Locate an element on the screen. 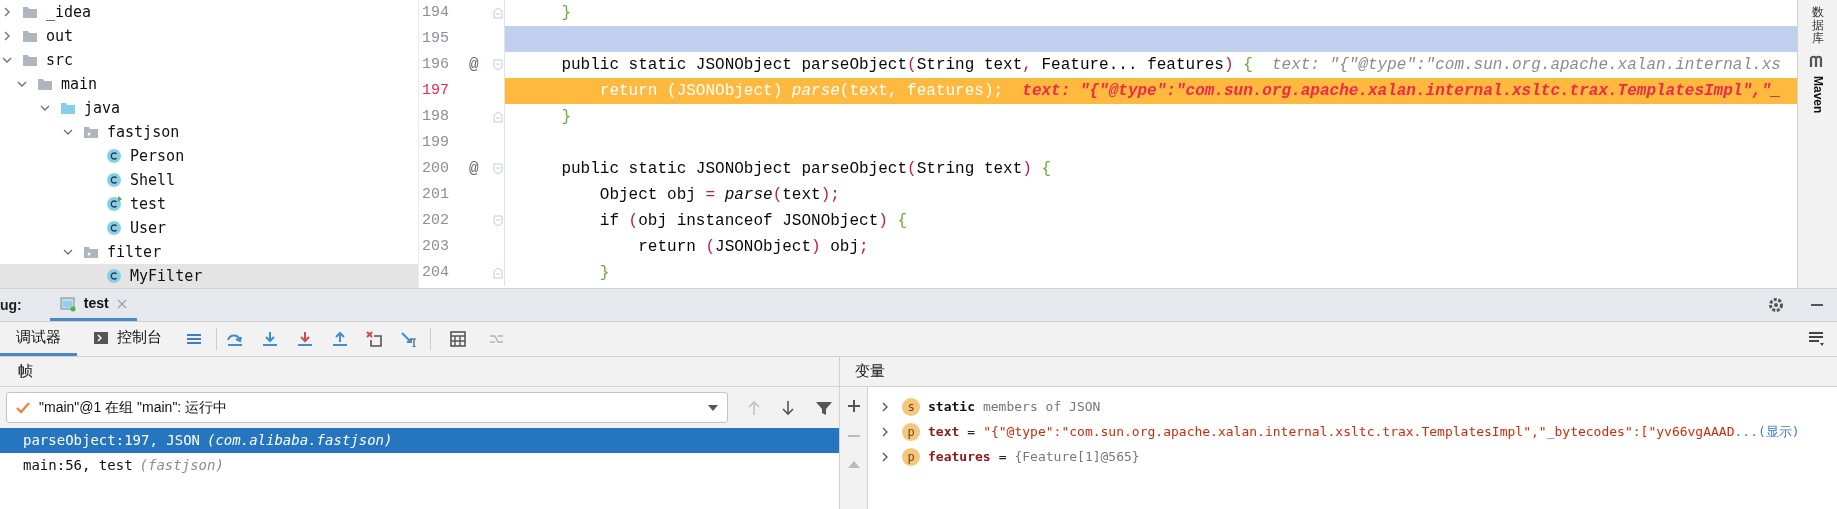 Image resolution: width=1837 pixels, height=509 pixels. drop-frame-icon is located at coordinates (374, 339).